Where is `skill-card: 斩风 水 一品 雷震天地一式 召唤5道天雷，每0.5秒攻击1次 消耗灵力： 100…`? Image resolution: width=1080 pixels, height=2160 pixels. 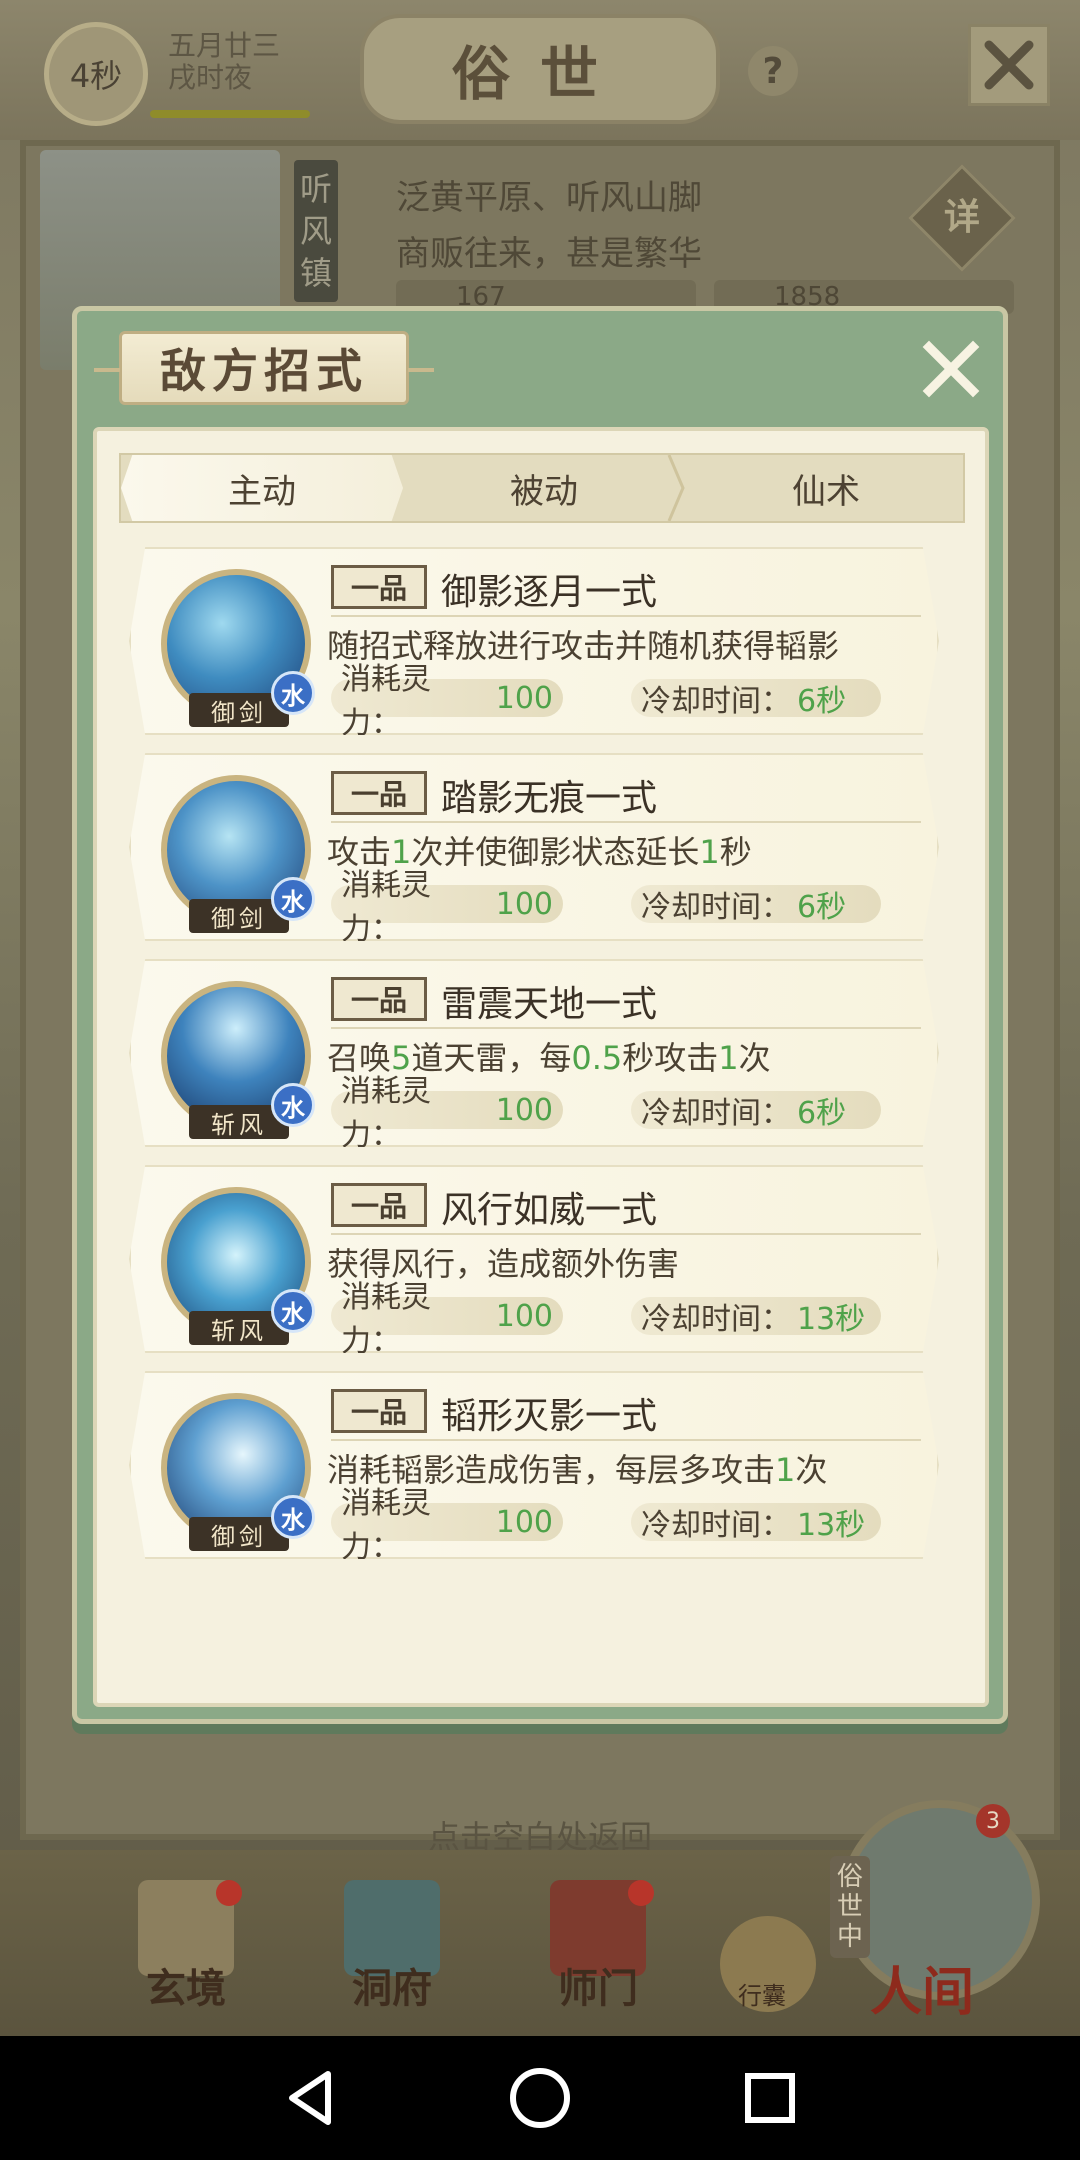
skill-card: 斩风 水 一品 雷震天地一式 召唤5道天雷，每0.5秒攻击1次 消耗灵力： 100… is located at coordinates (534, 1053).